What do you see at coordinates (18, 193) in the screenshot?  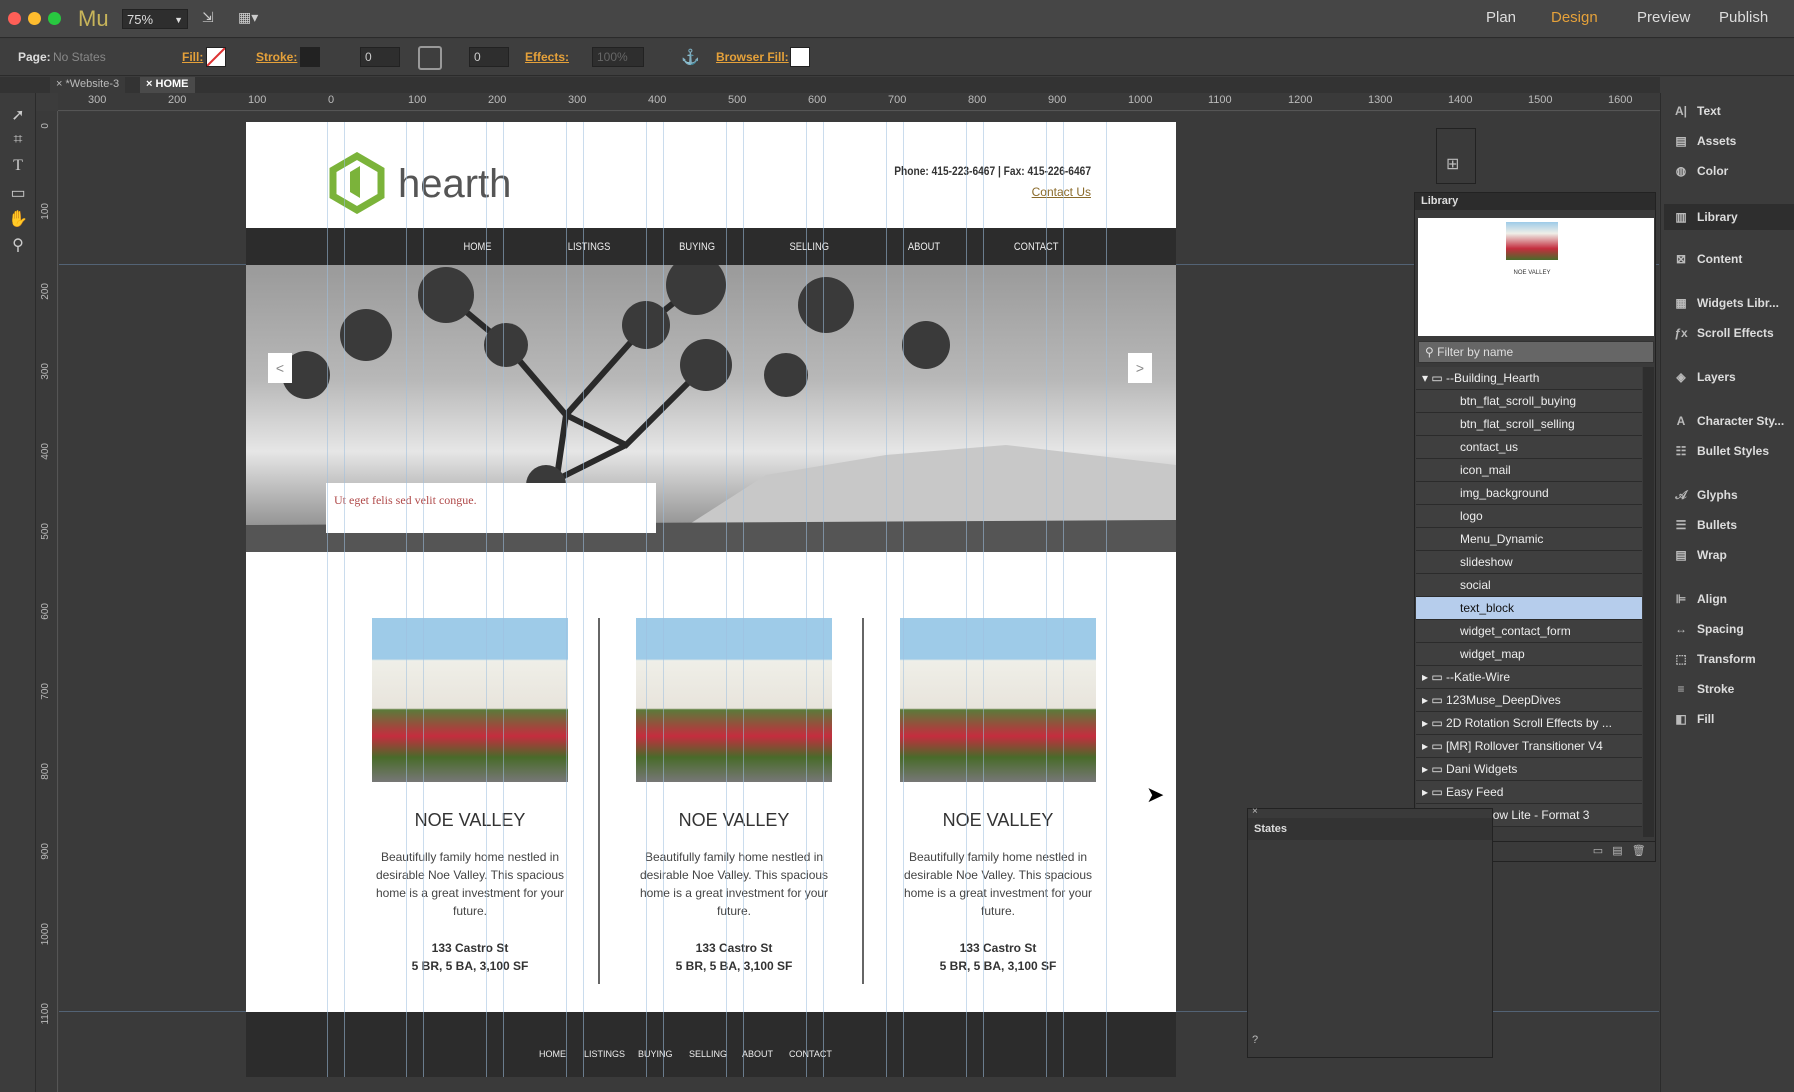 I see `rectangle-tool-icon: ▭` at bounding box center [18, 193].